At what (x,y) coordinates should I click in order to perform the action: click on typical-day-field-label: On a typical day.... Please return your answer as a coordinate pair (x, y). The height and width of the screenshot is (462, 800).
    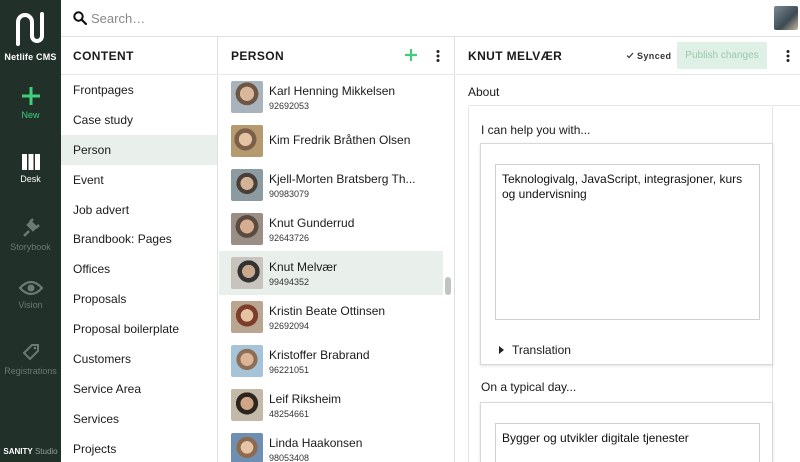
    Looking at the image, I should click on (529, 387).